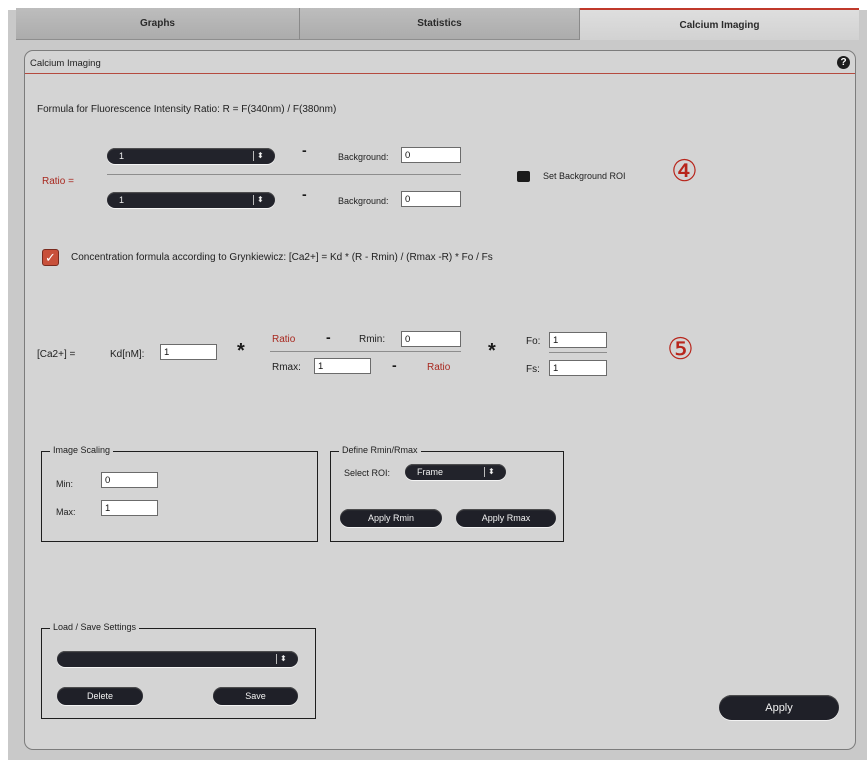  Describe the element at coordinates (431, 339) in the screenshot. I see `rmin-input` at that location.